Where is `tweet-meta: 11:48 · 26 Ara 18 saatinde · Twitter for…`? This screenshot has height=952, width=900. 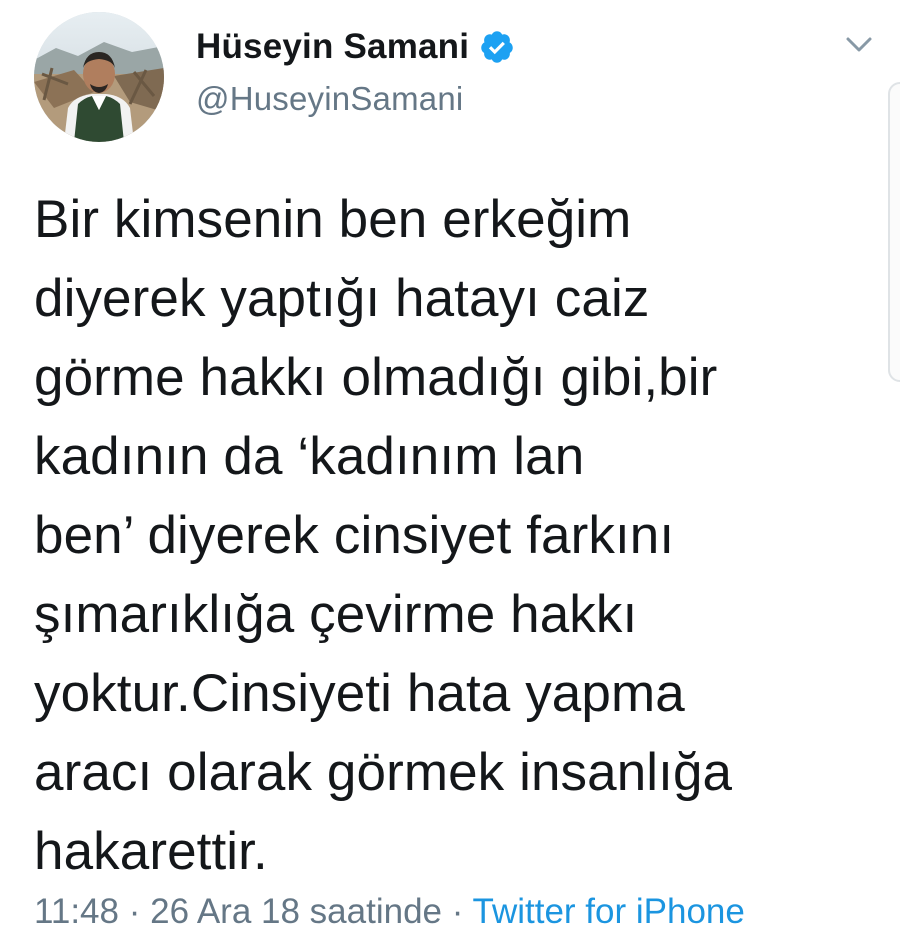 tweet-meta: 11:48 · 26 Ara 18 saatinde · Twitter for… is located at coordinates (389, 912).